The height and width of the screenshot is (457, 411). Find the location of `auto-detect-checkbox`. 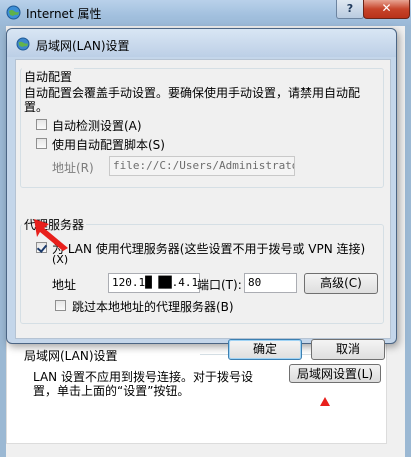

auto-detect-checkbox is located at coordinates (41, 124).